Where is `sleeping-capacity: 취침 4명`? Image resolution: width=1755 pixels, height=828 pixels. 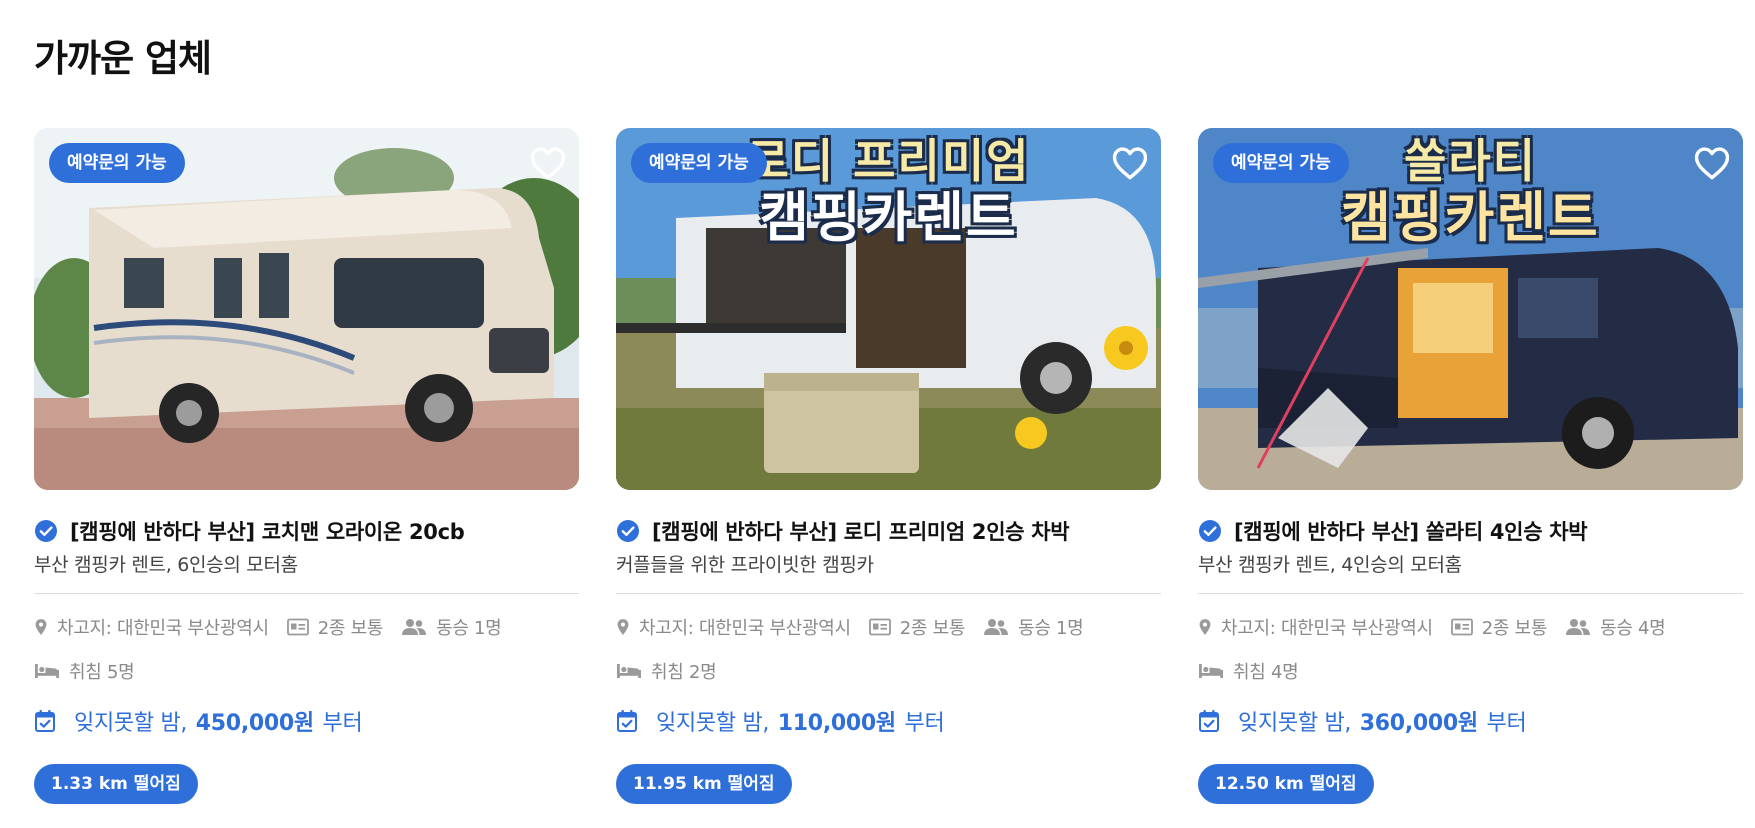
sleeping-capacity: 취침 4명 is located at coordinates (1266, 672).